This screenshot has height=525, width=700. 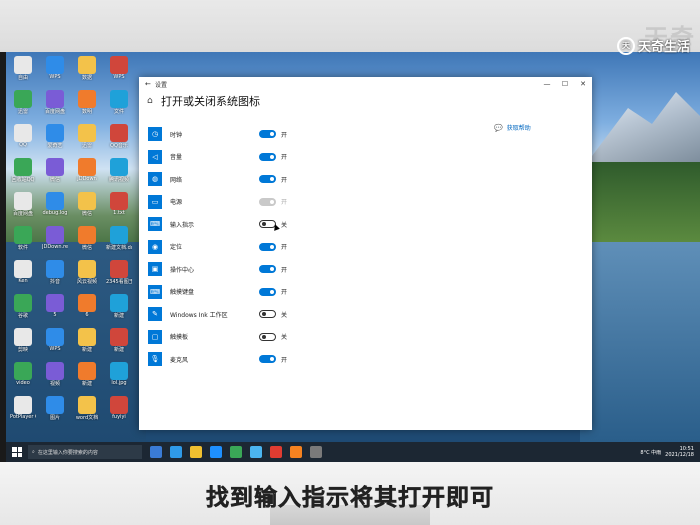 I want to click on desktop-shortcut: 自由, so click(x=23, y=68).